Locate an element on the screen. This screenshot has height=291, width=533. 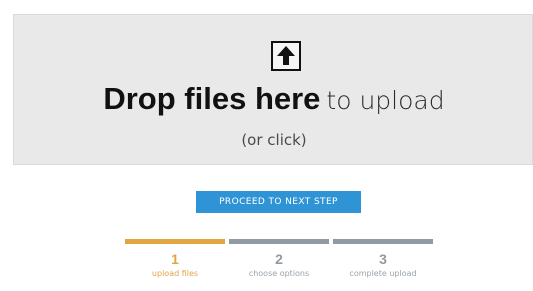
step-1-number: 1 is located at coordinates (175, 259).